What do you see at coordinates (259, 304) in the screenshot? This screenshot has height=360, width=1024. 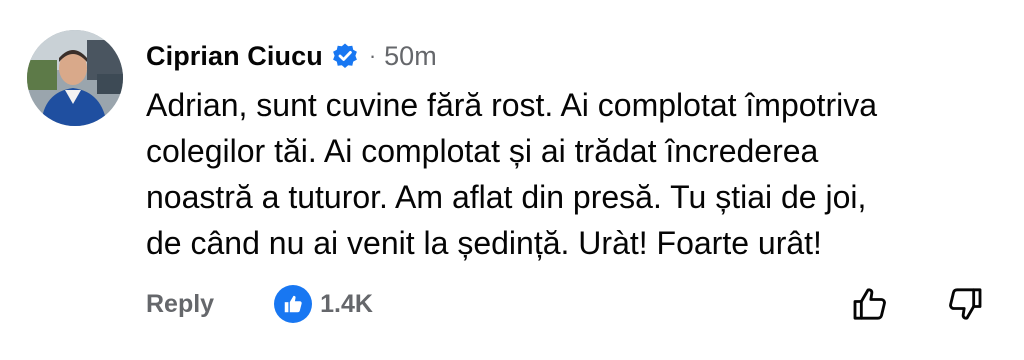 I see `comment-actions: Reply 1.4K` at bounding box center [259, 304].